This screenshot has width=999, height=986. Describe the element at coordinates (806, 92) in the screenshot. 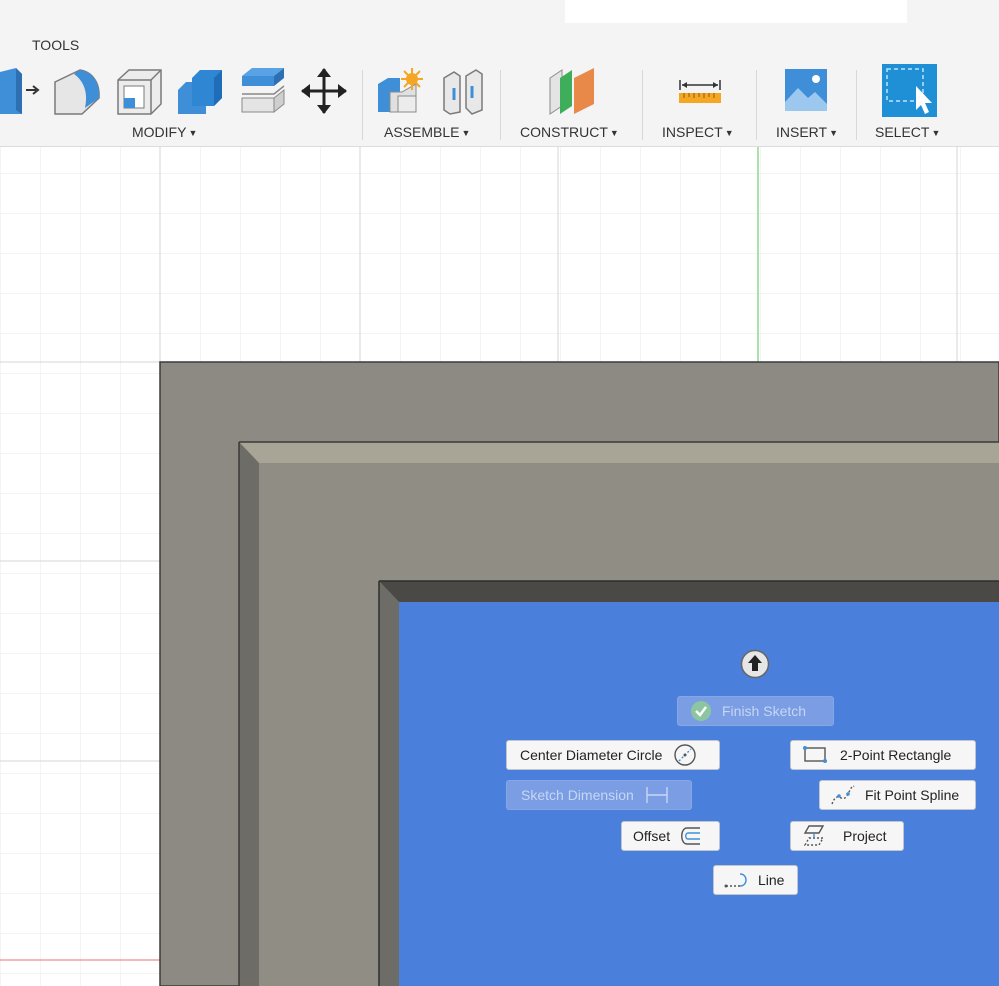

I see `insert-image-icon` at that location.